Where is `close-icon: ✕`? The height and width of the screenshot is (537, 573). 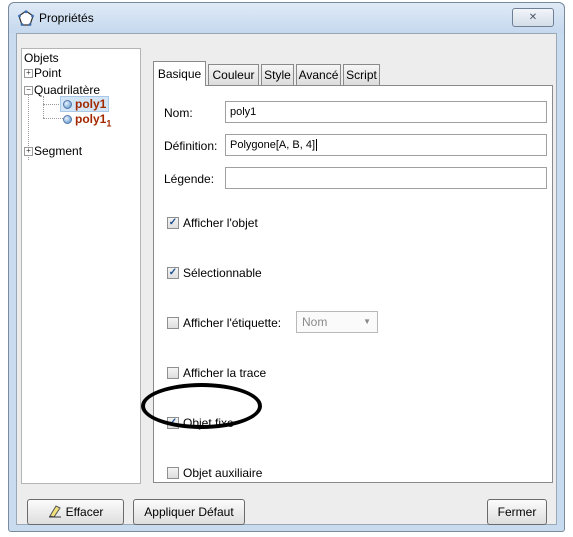
close-icon: ✕ is located at coordinates (533, 17).